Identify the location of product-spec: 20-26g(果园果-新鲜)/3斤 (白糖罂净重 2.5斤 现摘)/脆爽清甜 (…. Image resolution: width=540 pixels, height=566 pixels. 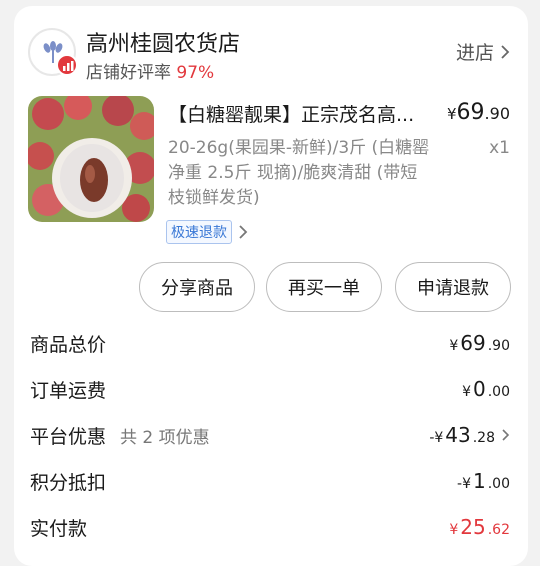
(299, 173).